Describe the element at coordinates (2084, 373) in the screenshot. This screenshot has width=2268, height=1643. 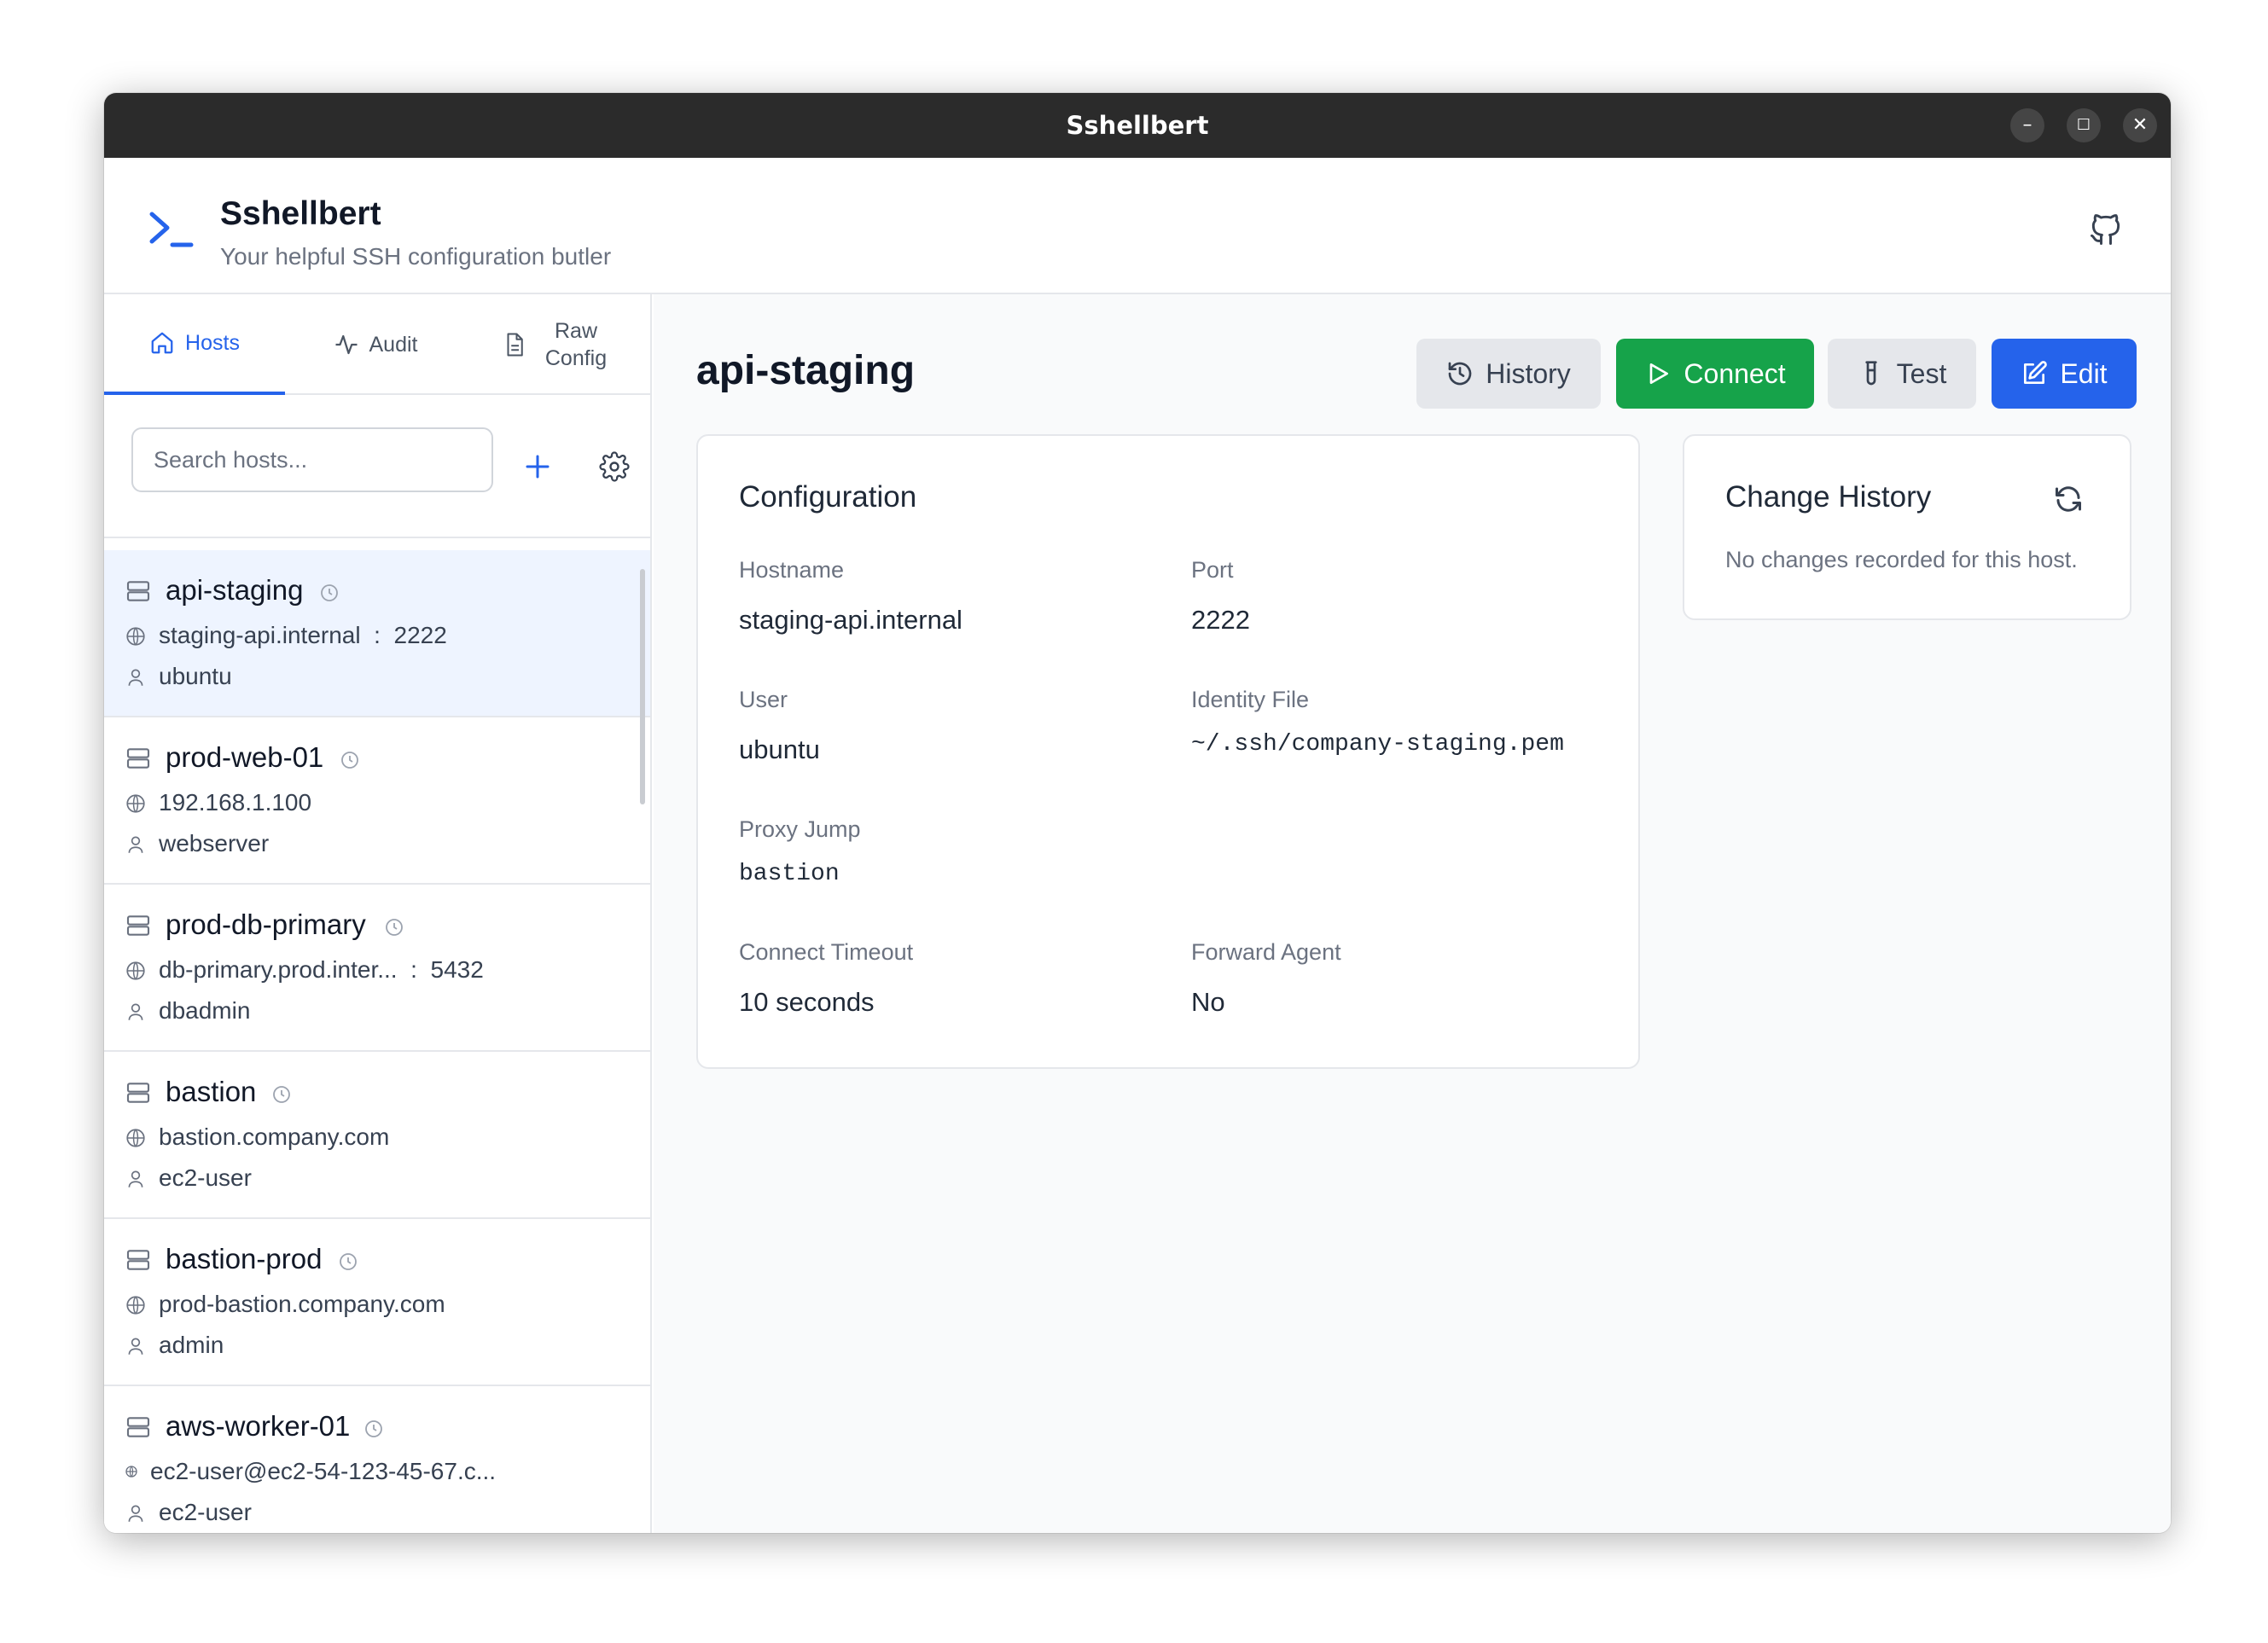
I see `edit-button-label: Edit` at that location.